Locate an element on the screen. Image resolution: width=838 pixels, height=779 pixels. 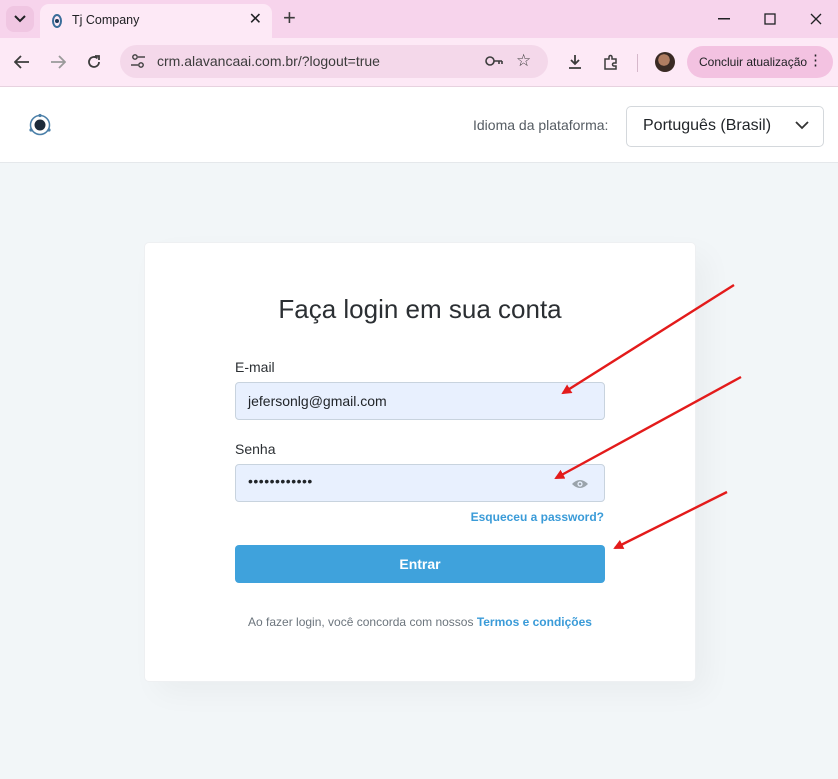
login-button: Entrar is located at coordinates (420, 564).